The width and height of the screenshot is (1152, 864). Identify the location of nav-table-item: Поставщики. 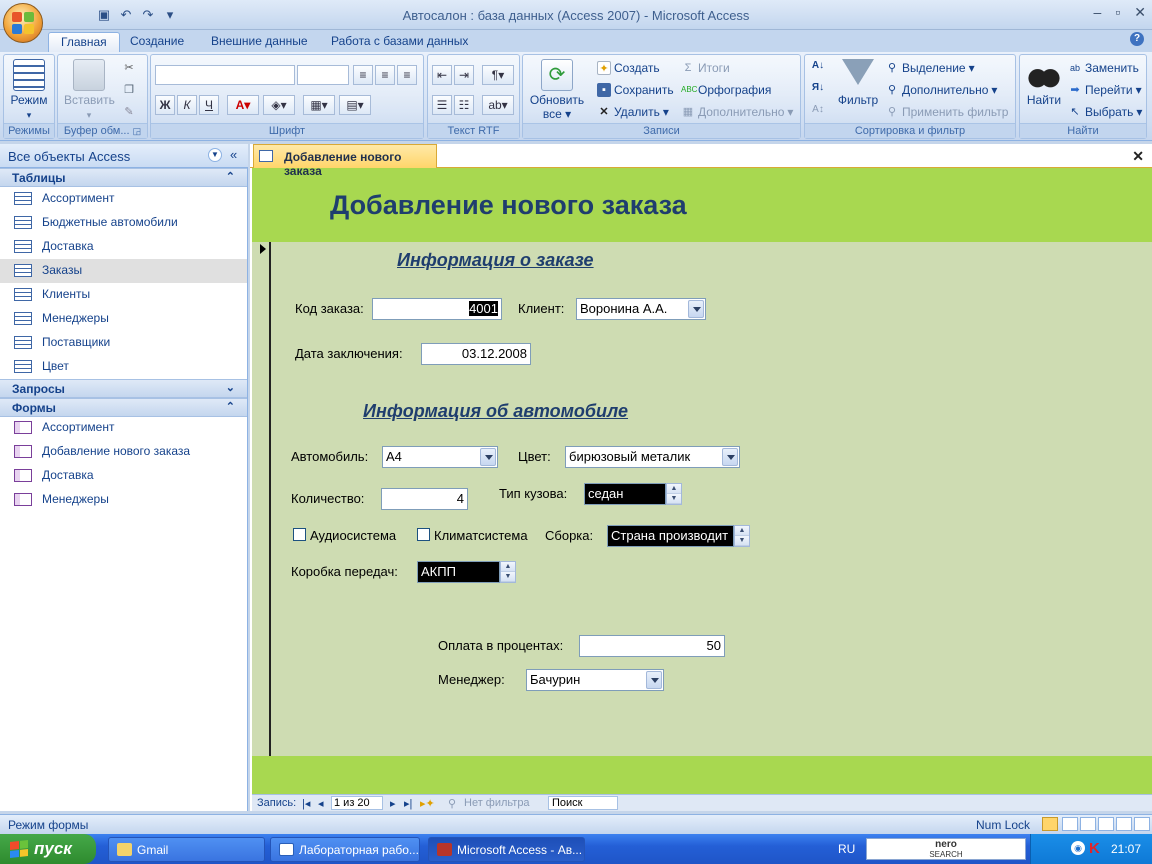
(123, 343).